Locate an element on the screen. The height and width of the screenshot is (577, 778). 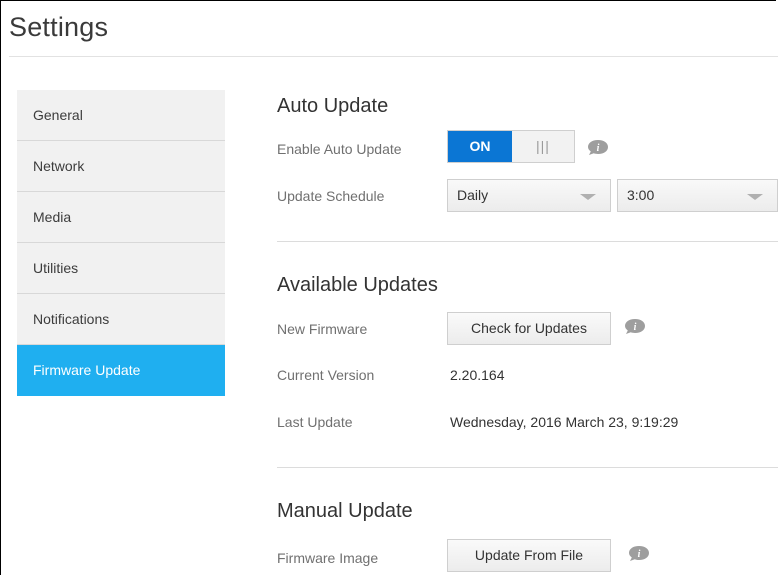
last-update-value: Wednesday, 2016 March 23, 9:19:29 is located at coordinates (564, 422).